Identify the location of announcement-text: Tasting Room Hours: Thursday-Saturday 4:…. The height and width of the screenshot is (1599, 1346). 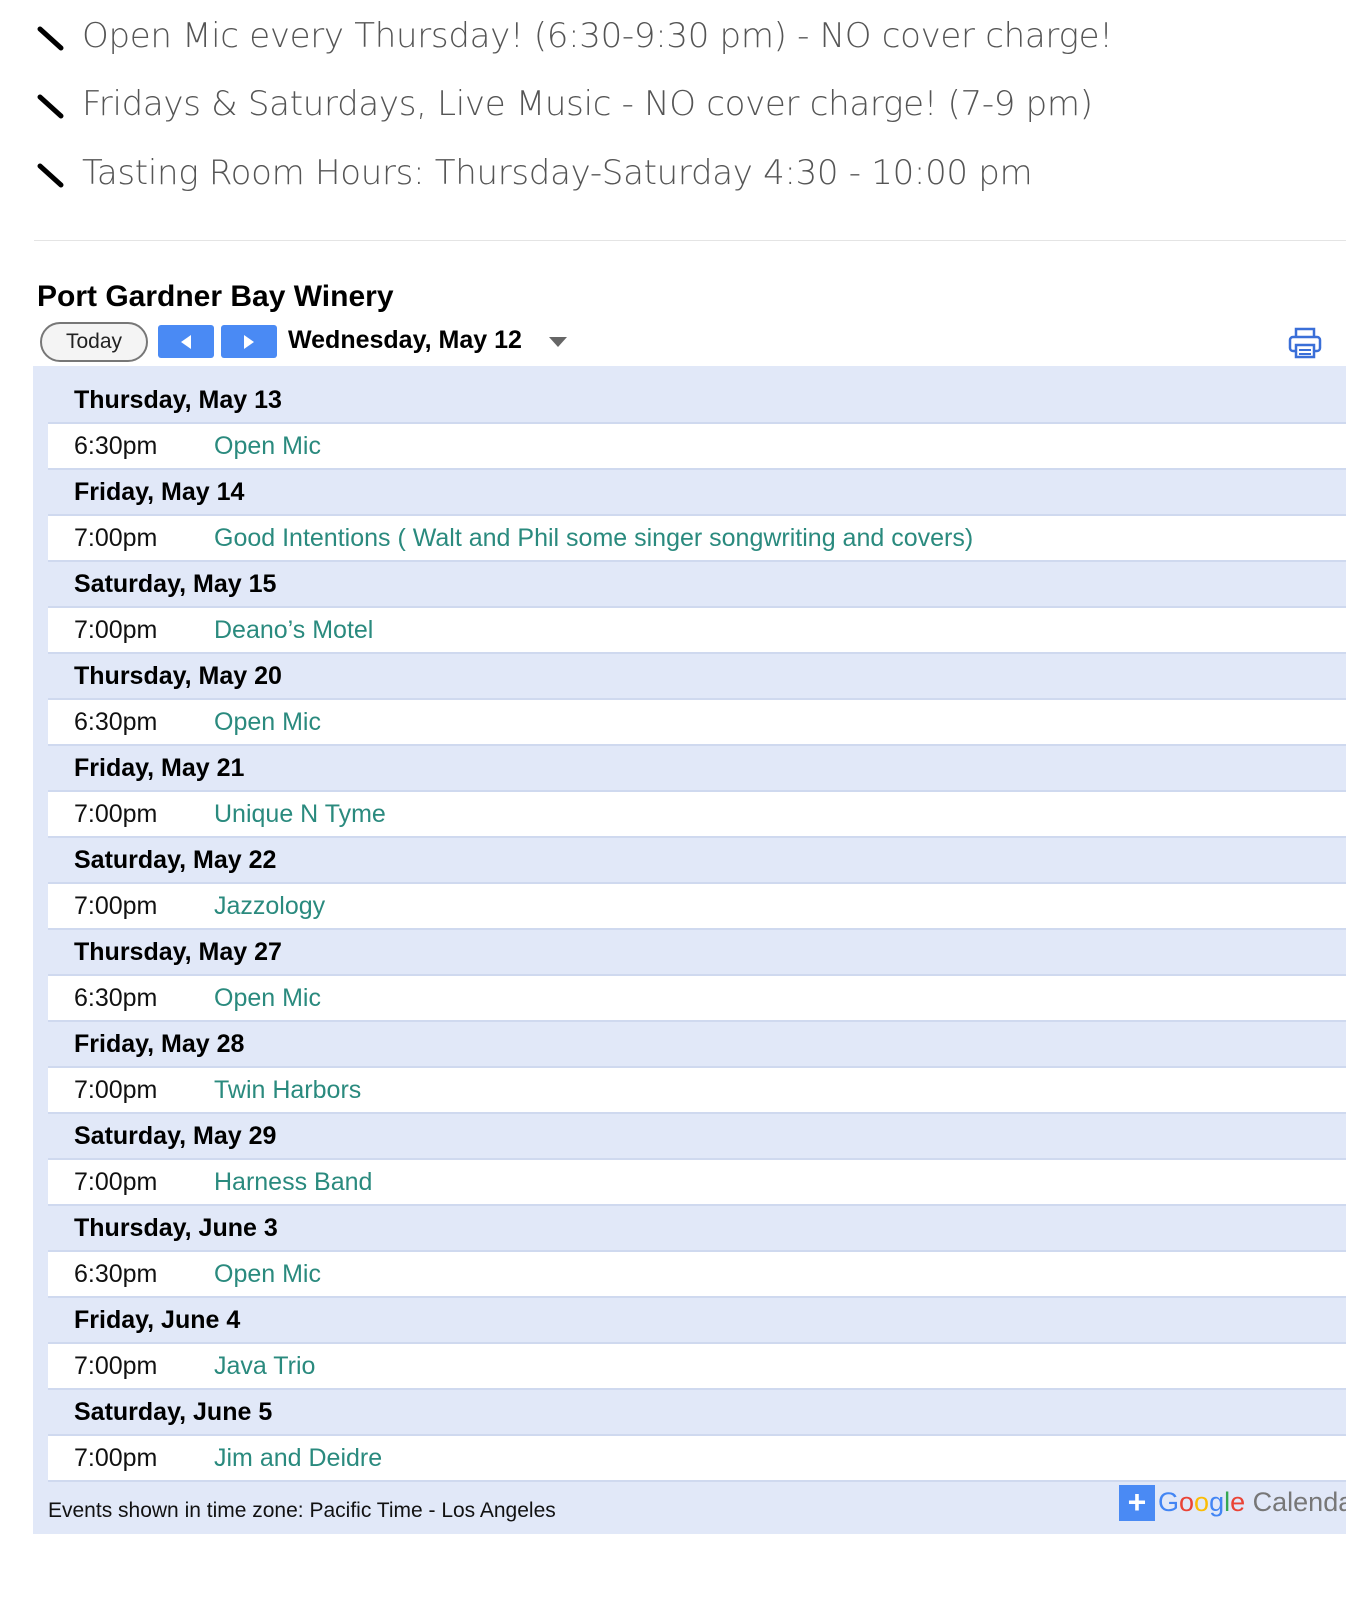
(557, 173).